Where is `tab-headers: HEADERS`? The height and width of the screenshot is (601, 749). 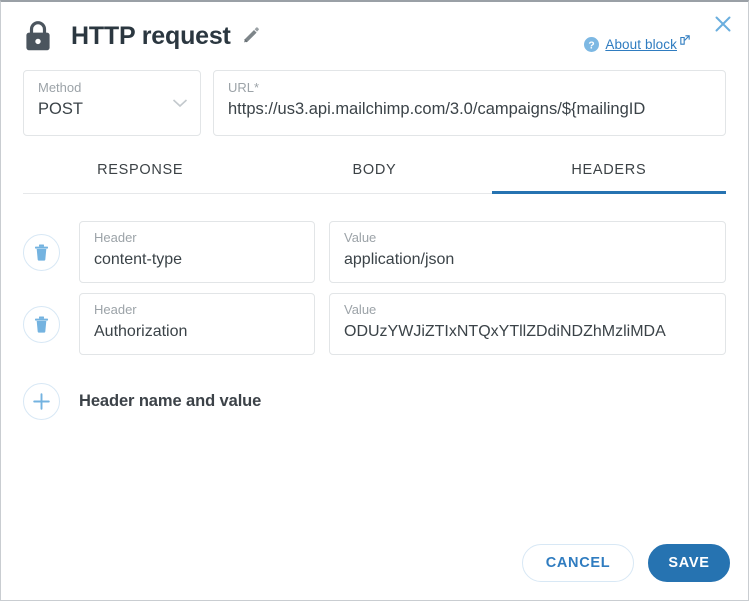 tab-headers: HEADERS is located at coordinates (608, 178).